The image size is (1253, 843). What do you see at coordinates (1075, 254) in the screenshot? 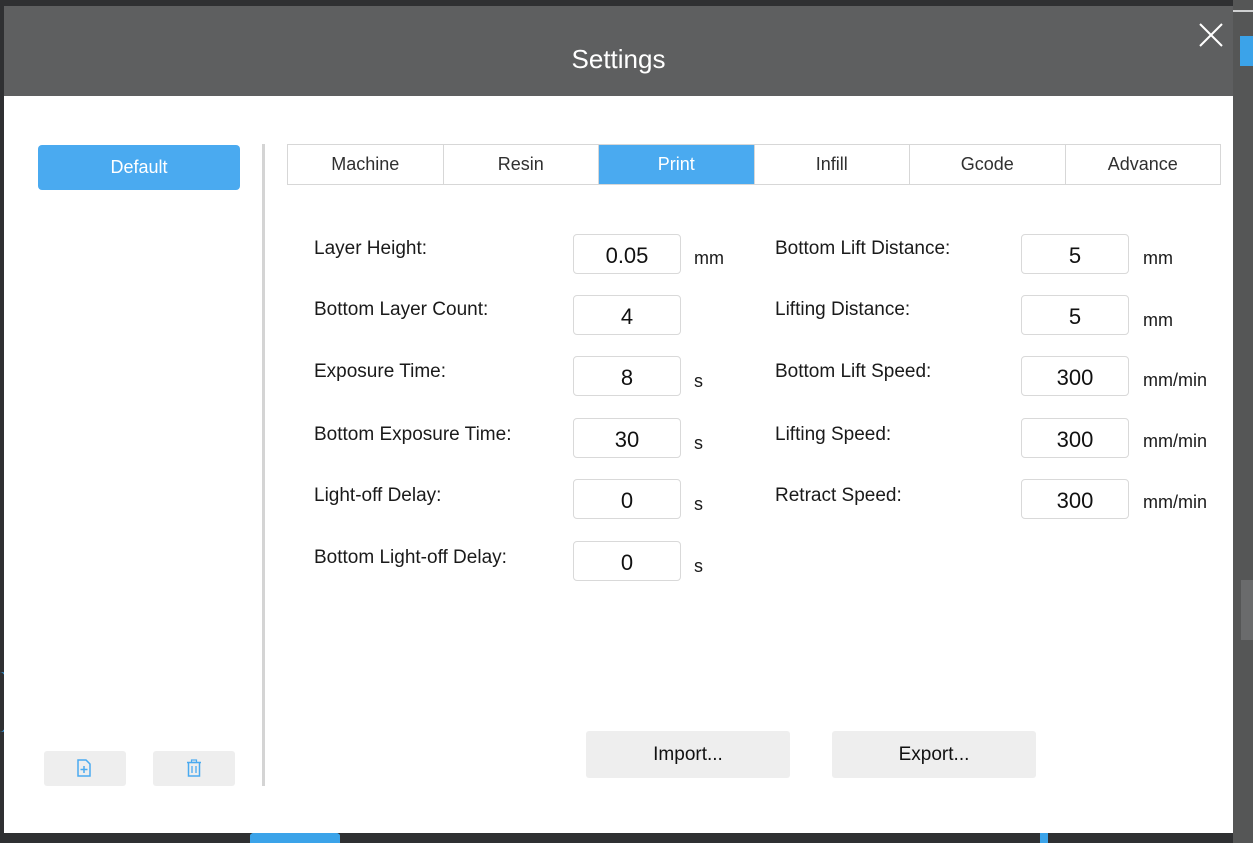
I see `bottom-lift-distance-input` at bounding box center [1075, 254].